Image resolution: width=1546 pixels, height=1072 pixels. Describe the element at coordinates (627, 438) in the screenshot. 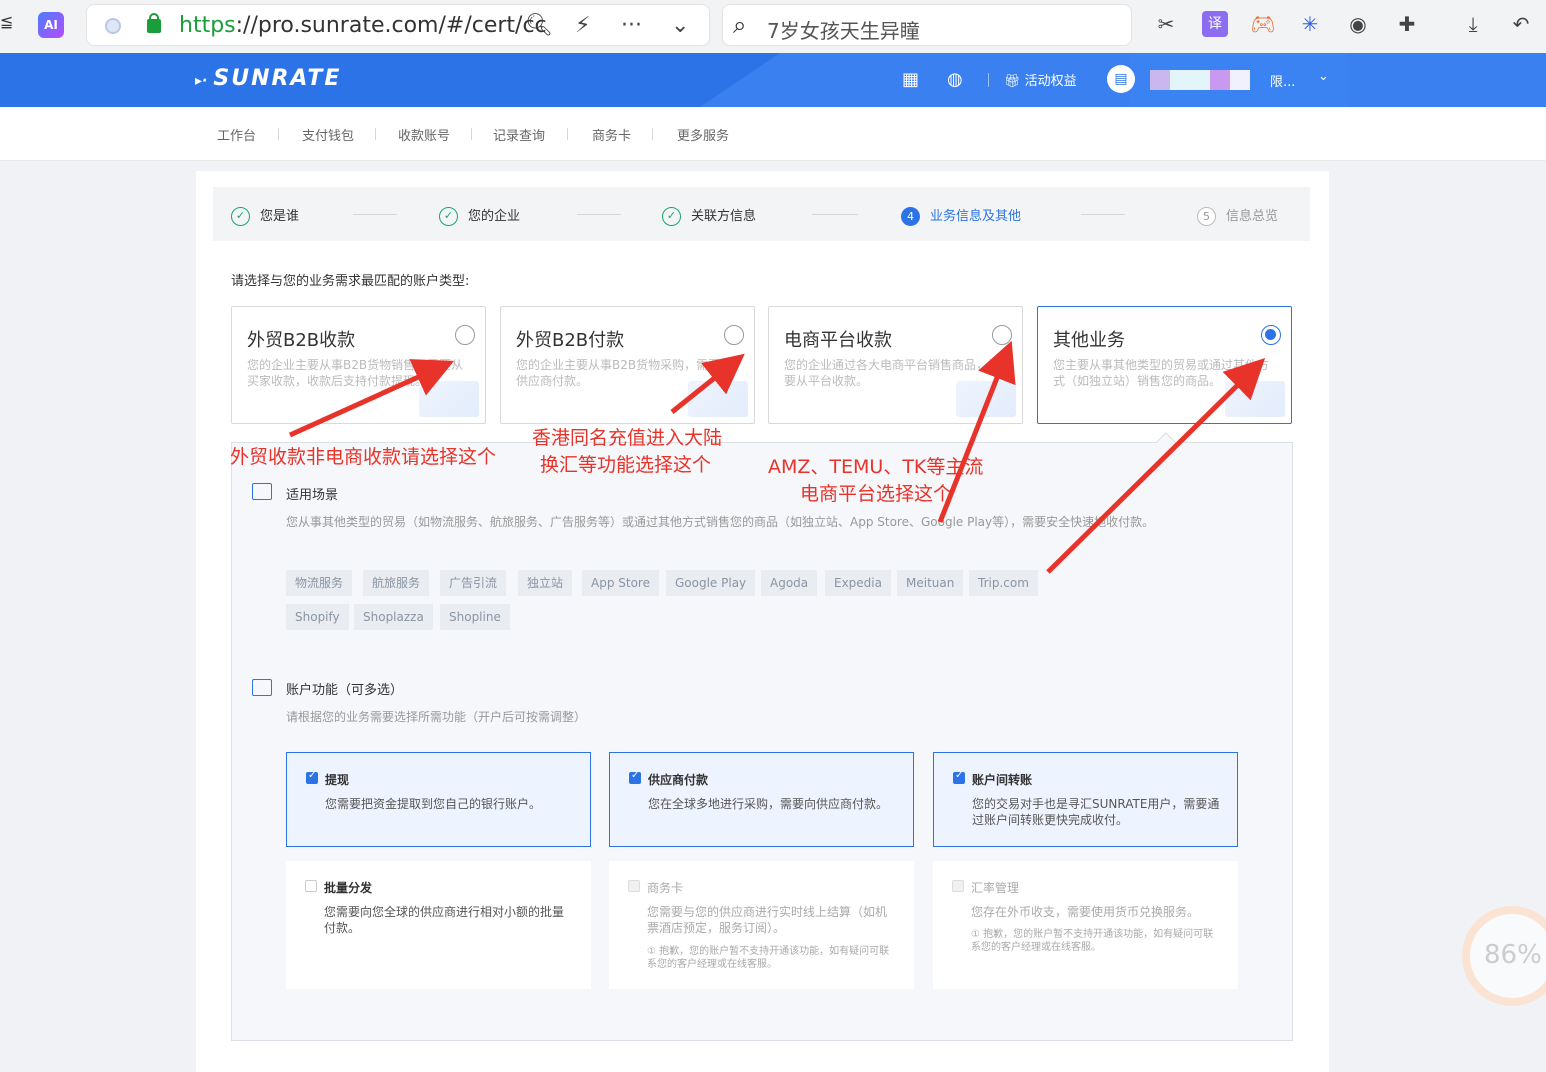

I see `annotation-label: 香港同名充值进入大陆` at that location.